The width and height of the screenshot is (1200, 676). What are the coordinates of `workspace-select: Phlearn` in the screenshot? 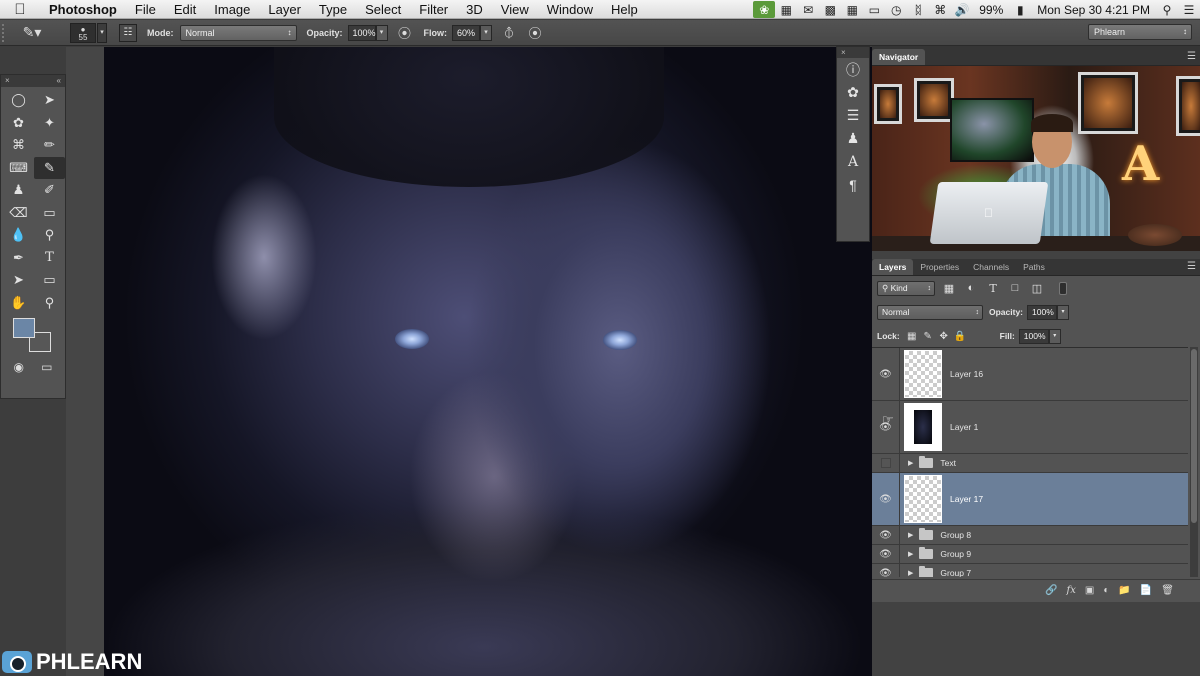 It's located at (1140, 32).